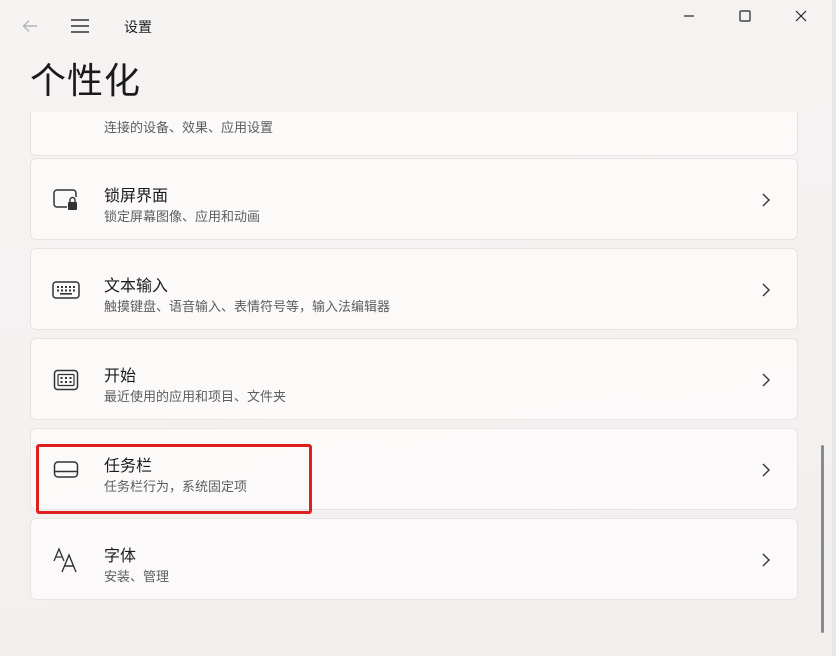  I want to click on maximize-icon, so click(745, 16).